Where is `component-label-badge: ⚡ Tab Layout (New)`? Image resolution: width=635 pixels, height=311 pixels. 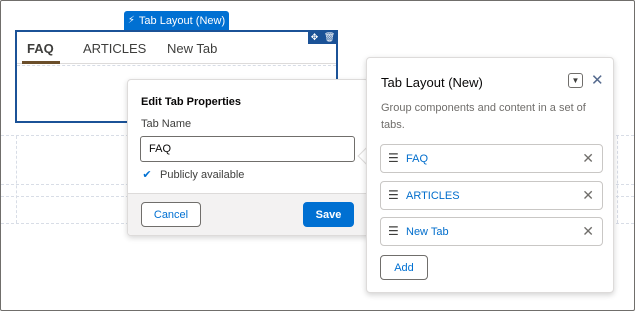 component-label-badge: ⚡ Tab Layout (New) is located at coordinates (176, 20).